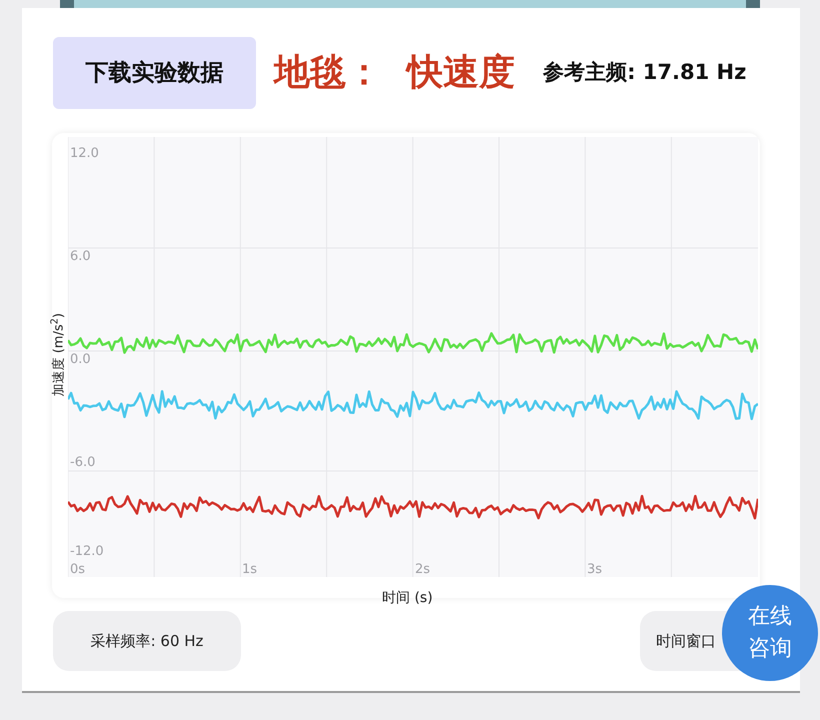 Image resolution: width=820 pixels, height=720 pixels. What do you see at coordinates (154, 73) in the screenshot?
I see `download-button: 下载实验数据` at bounding box center [154, 73].